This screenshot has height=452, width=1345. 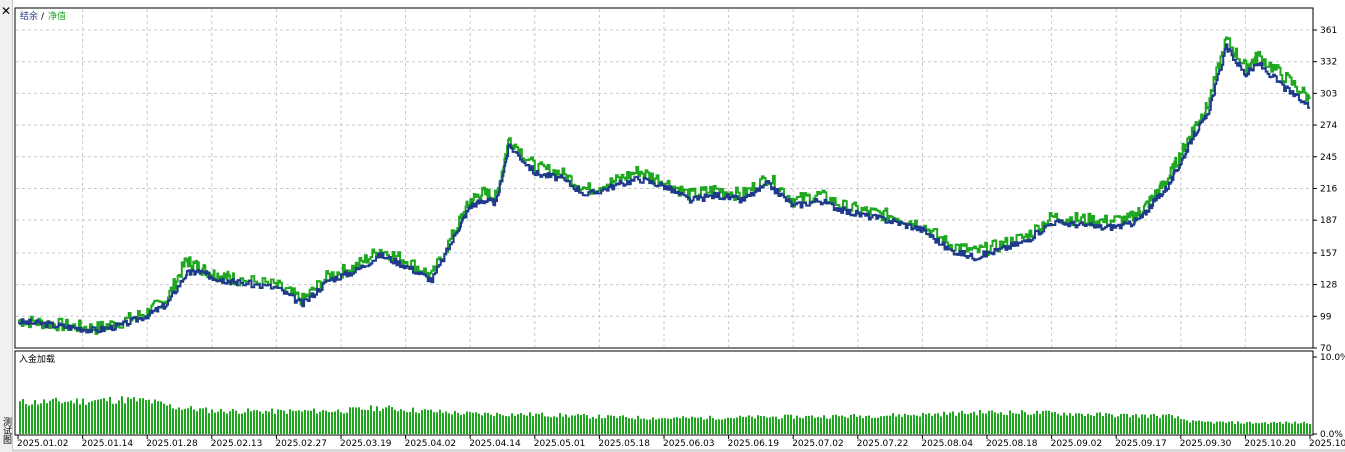 What do you see at coordinates (1325, 190) in the screenshot?
I see `main-y-axis: 3613323032742452161871571289970` at bounding box center [1325, 190].